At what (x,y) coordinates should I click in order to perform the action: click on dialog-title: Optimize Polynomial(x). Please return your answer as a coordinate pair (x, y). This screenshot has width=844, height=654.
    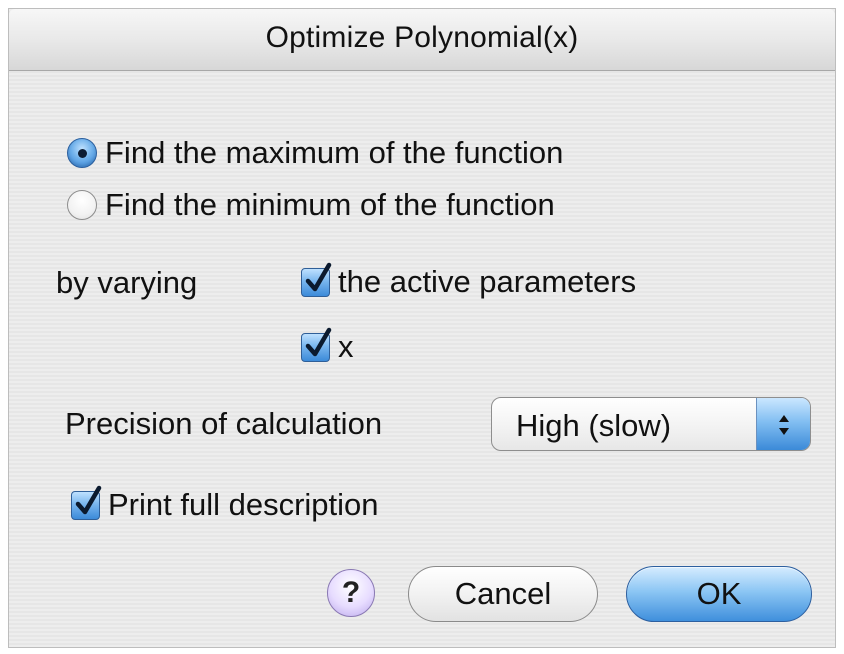
    Looking at the image, I should click on (422, 37).